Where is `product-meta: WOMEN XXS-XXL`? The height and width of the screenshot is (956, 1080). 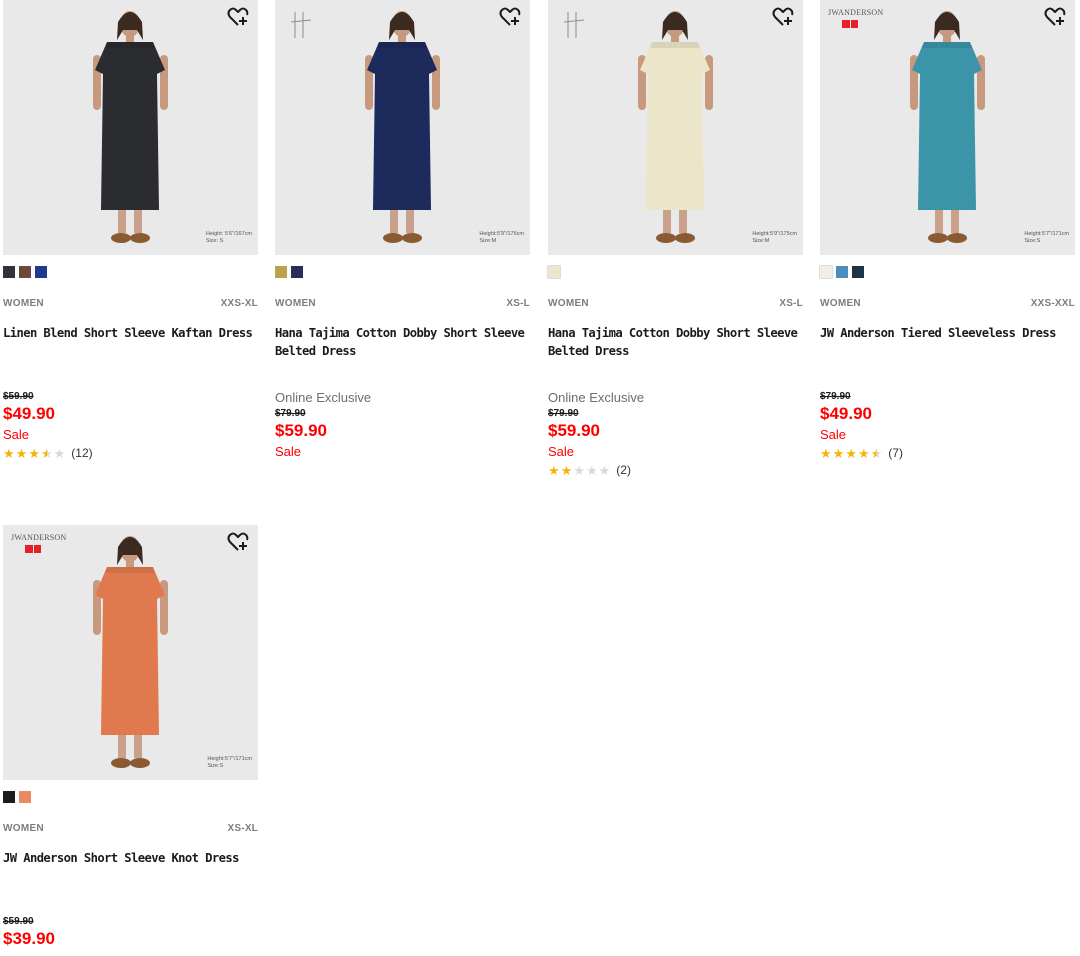
product-meta: WOMEN XXS-XXL is located at coordinates (947, 304).